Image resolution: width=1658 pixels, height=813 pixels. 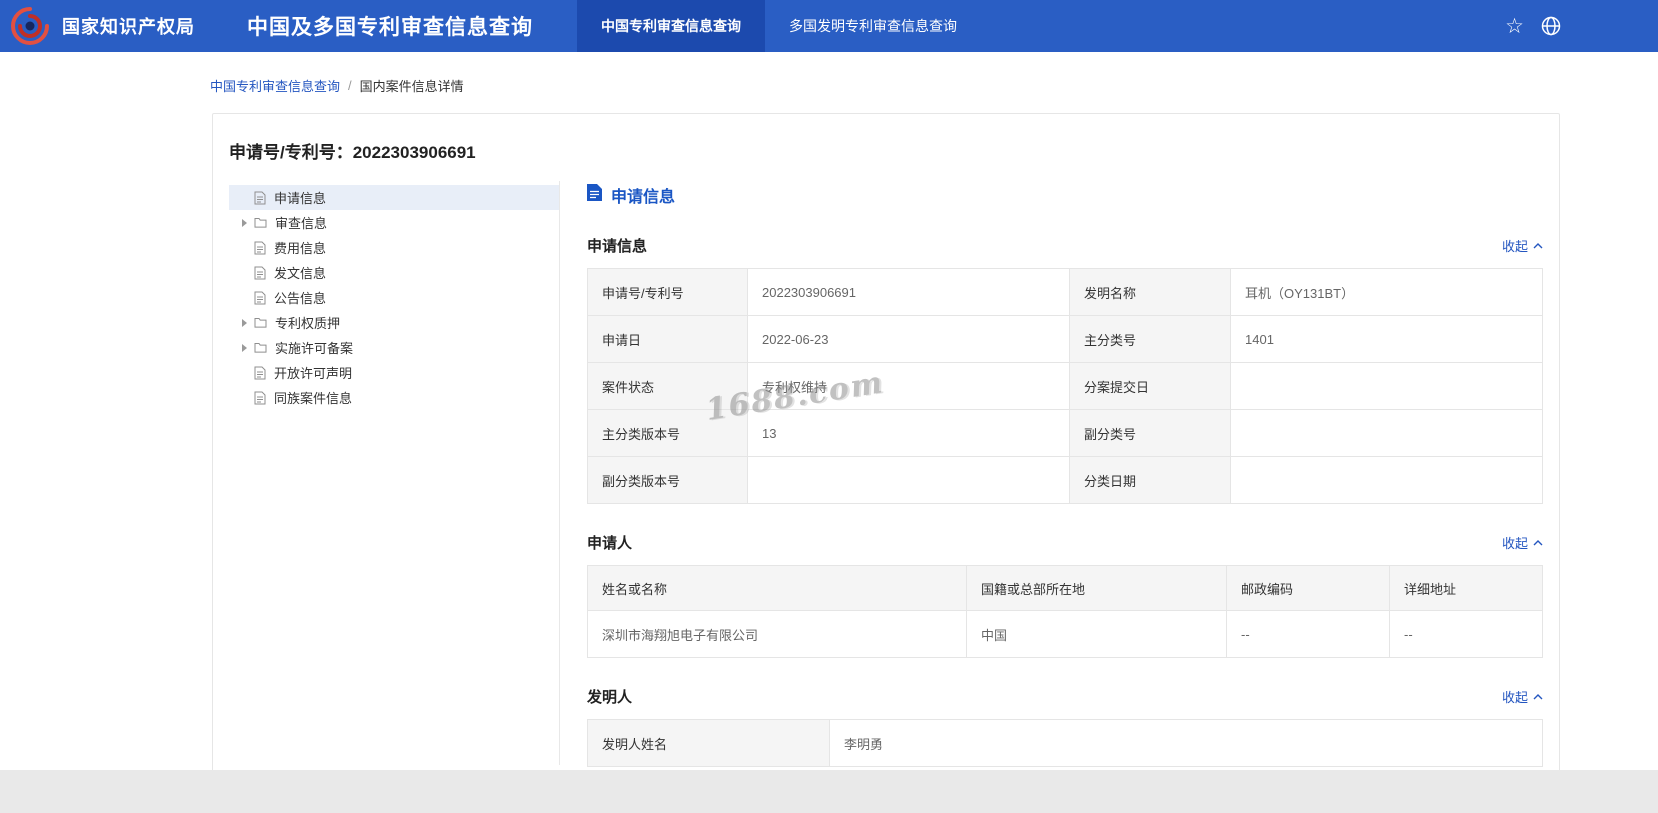 I want to click on sidebar-item-label: 费用信息, so click(x=300, y=248).